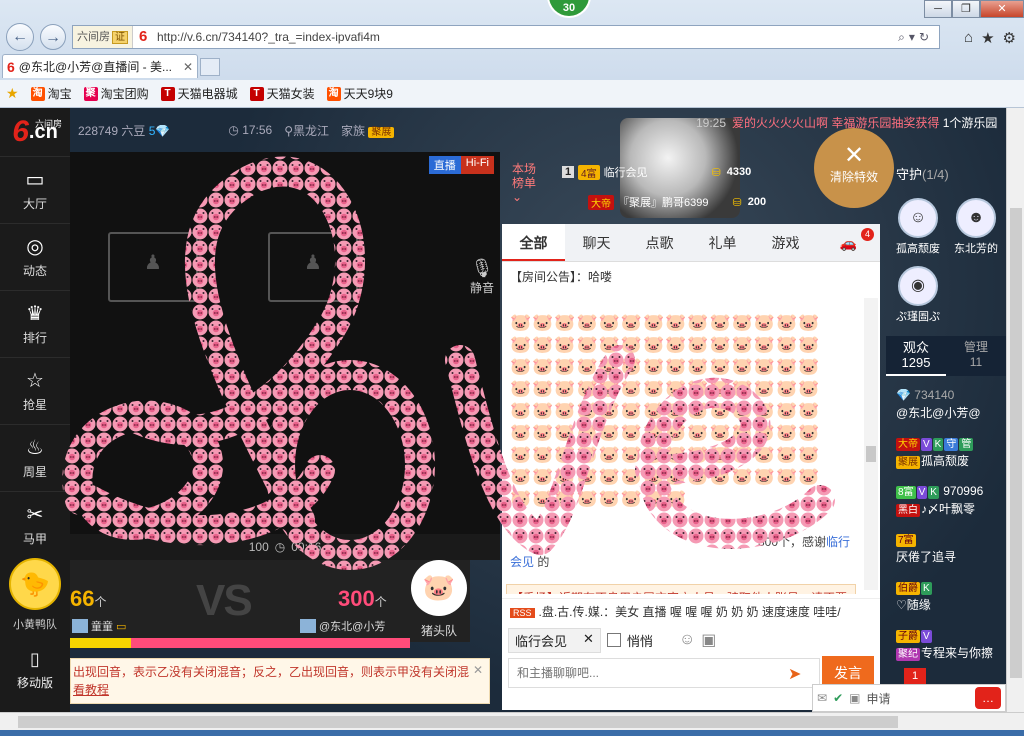  Describe the element at coordinates (439, 601) in the screenshot. I see `pig-team-button: 🐷 猪头队` at that location.